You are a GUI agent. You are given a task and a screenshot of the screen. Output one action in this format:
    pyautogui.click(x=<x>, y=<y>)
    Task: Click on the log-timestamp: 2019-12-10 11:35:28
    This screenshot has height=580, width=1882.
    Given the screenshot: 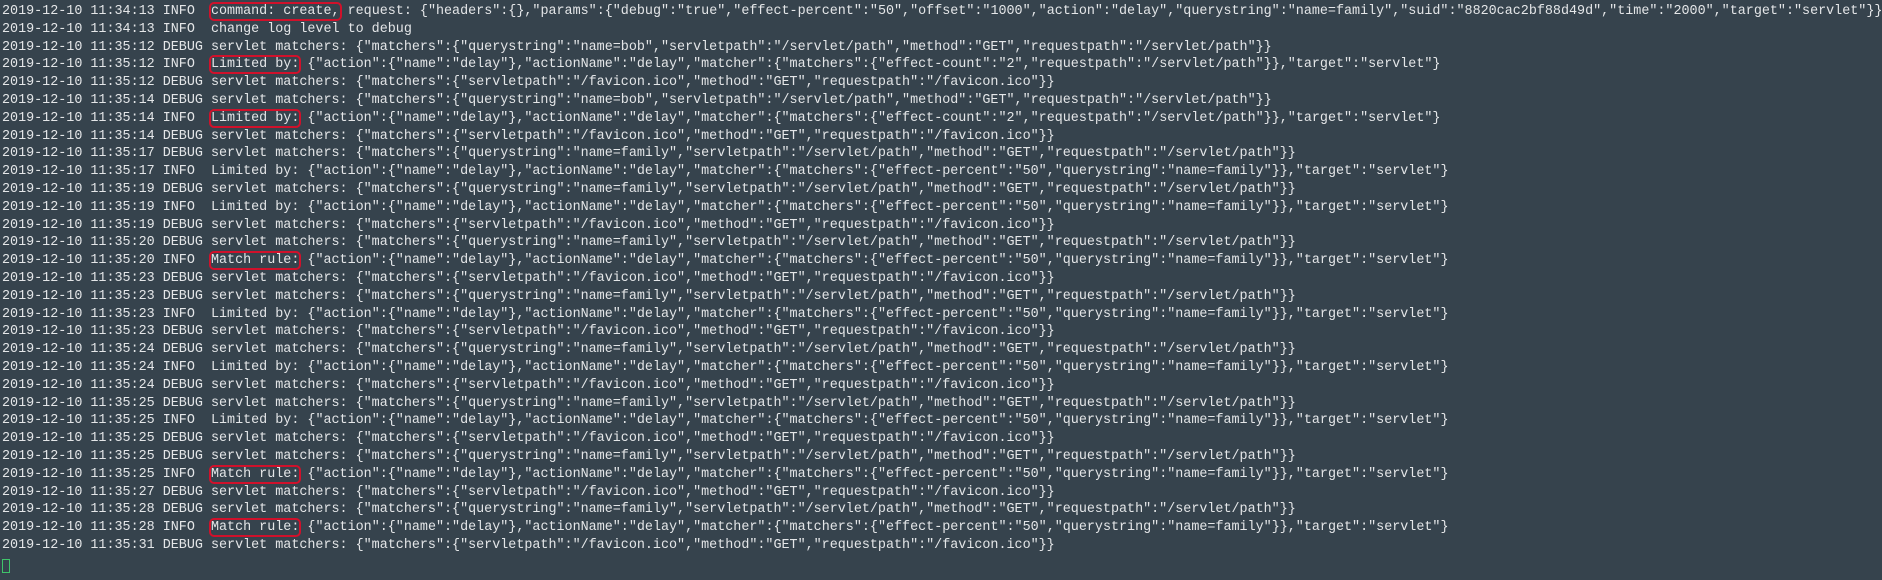 What is the action you would take?
    pyautogui.click(x=78, y=528)
    